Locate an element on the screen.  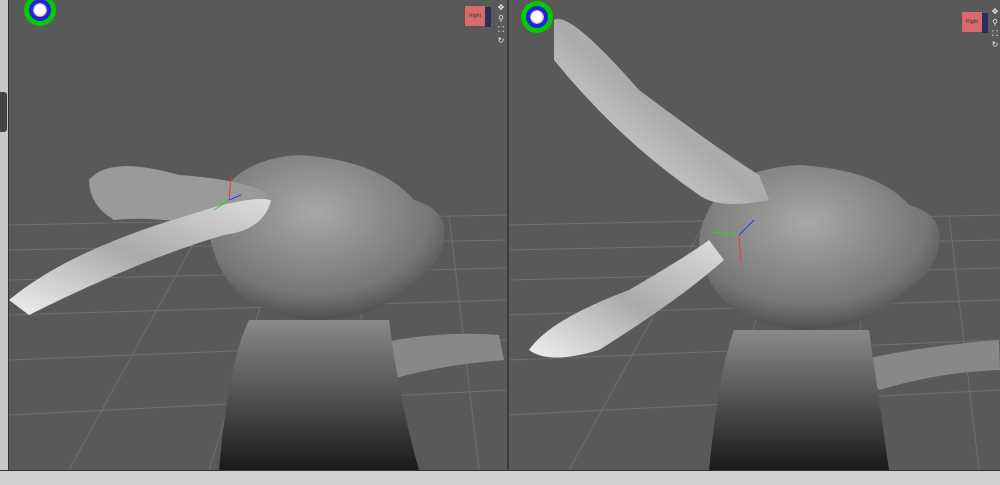
head is located at coordinates (327, 237).